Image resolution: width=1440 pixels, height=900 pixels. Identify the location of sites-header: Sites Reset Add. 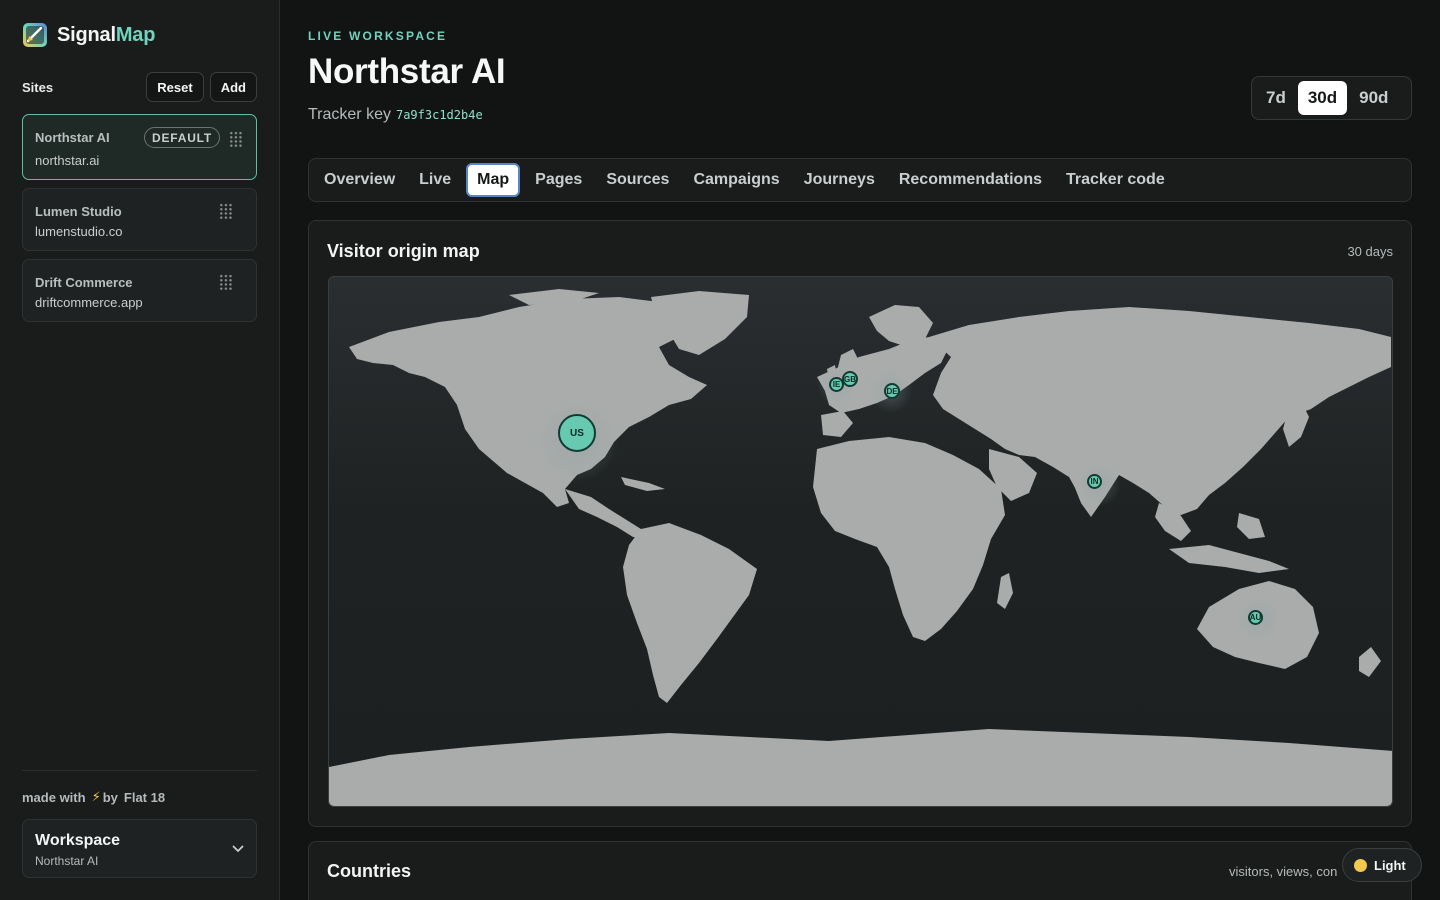
(139, 87).